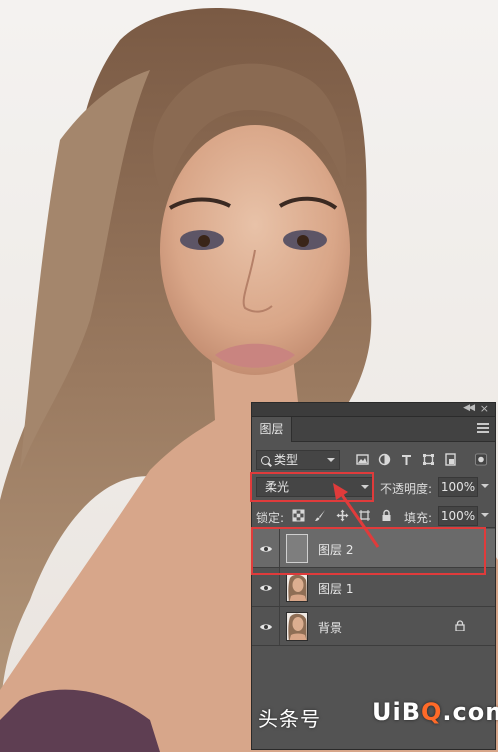 The image size is (498, 752). I want to click on watermark-text: 头条号, so click(289, 719).